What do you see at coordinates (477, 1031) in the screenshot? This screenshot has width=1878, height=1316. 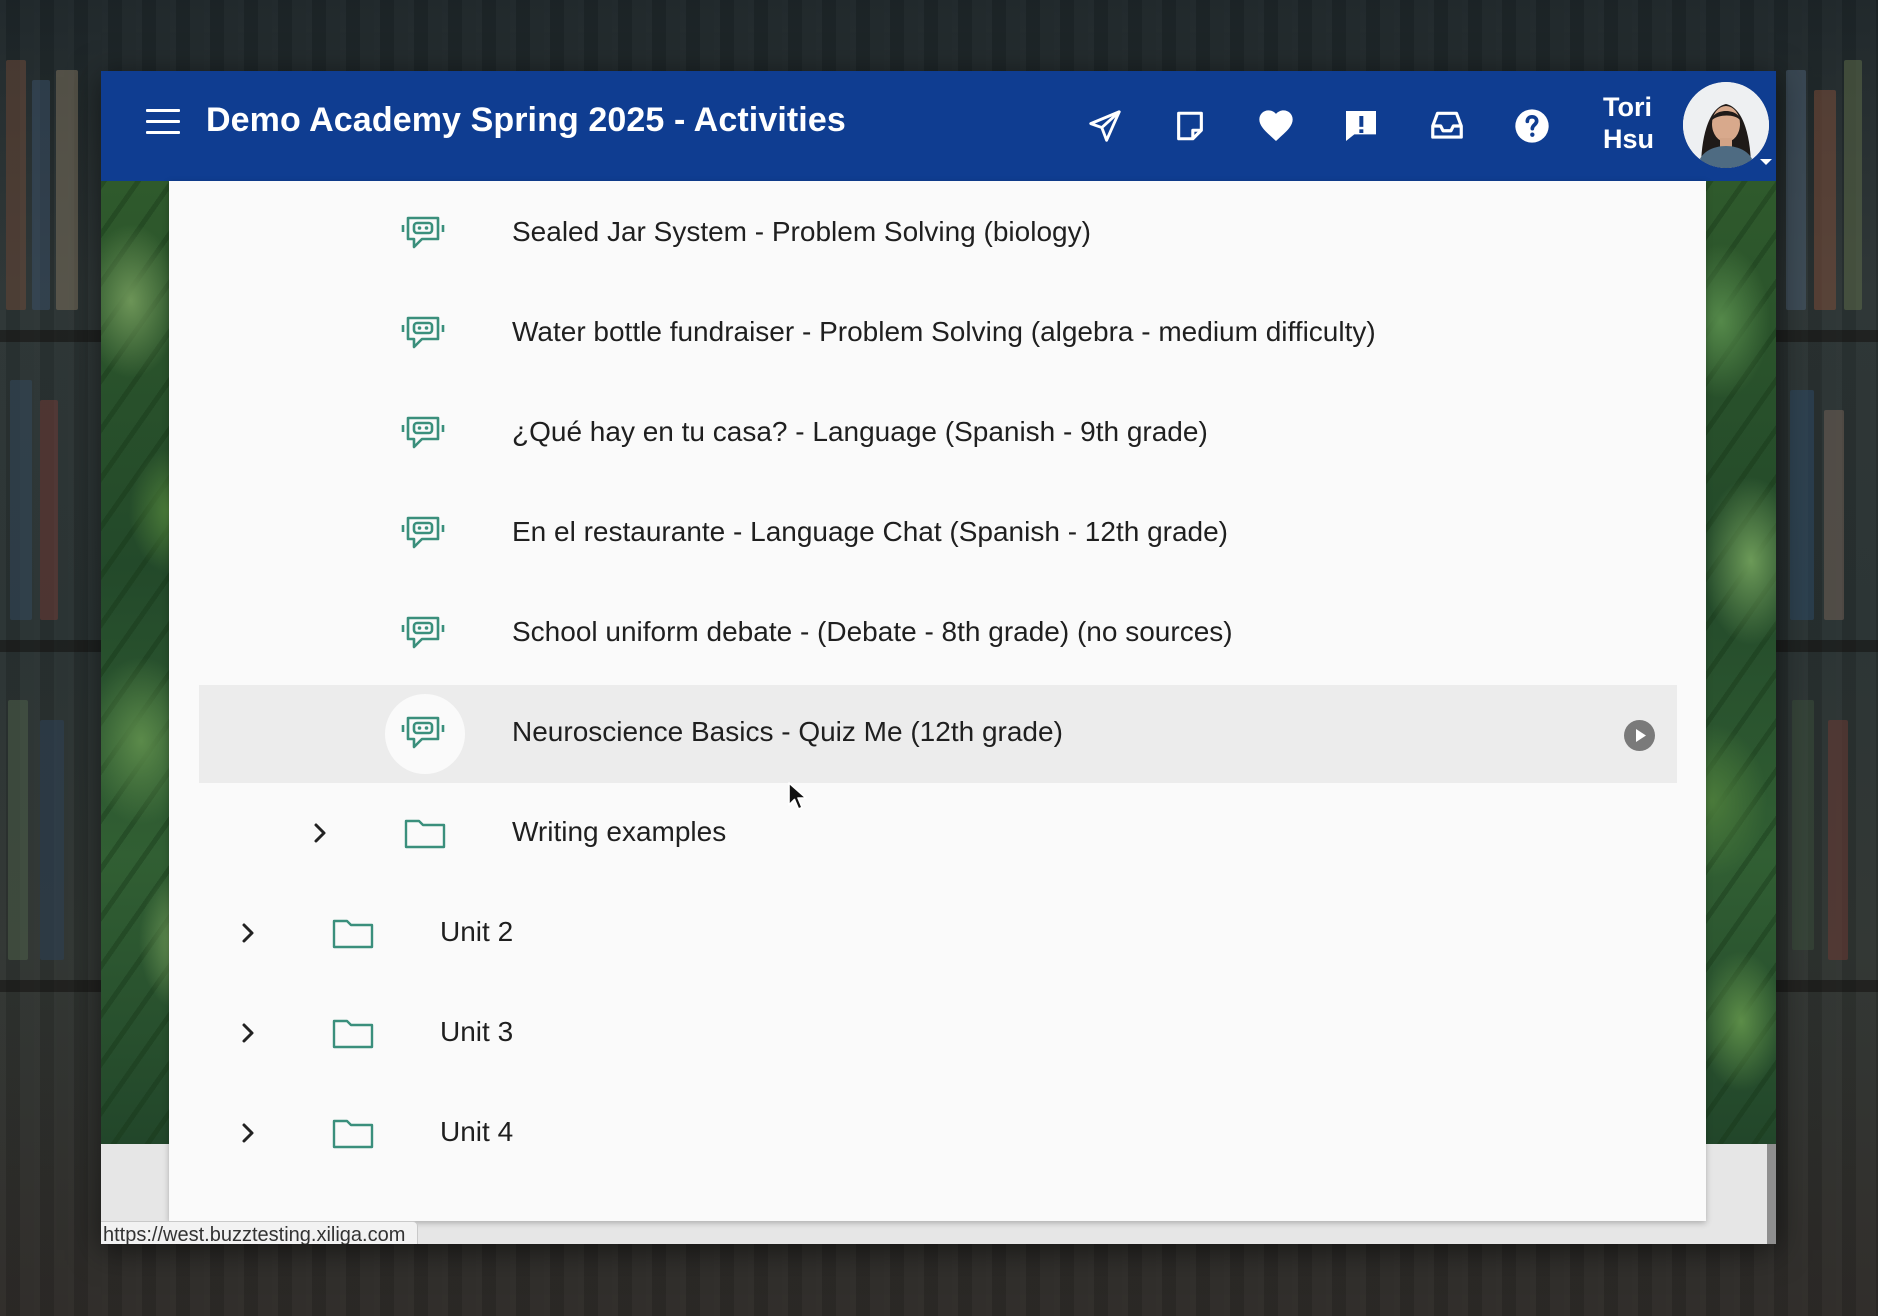 I see `folder-title: Unit 3` at bounding box center [477, 1031].